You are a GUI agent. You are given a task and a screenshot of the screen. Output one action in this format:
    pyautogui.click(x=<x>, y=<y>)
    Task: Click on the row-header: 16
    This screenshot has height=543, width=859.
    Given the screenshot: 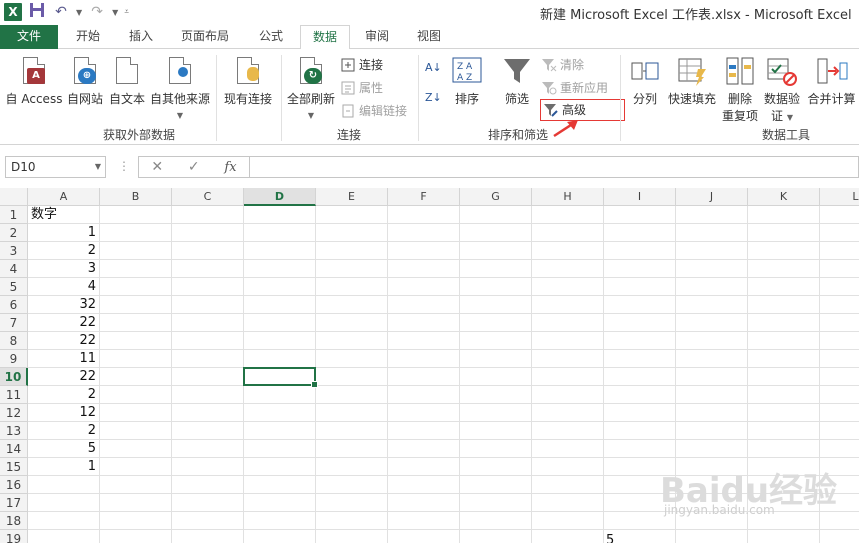 What is the action you would take?
    pyautogui.click(x=14, y=485)
    